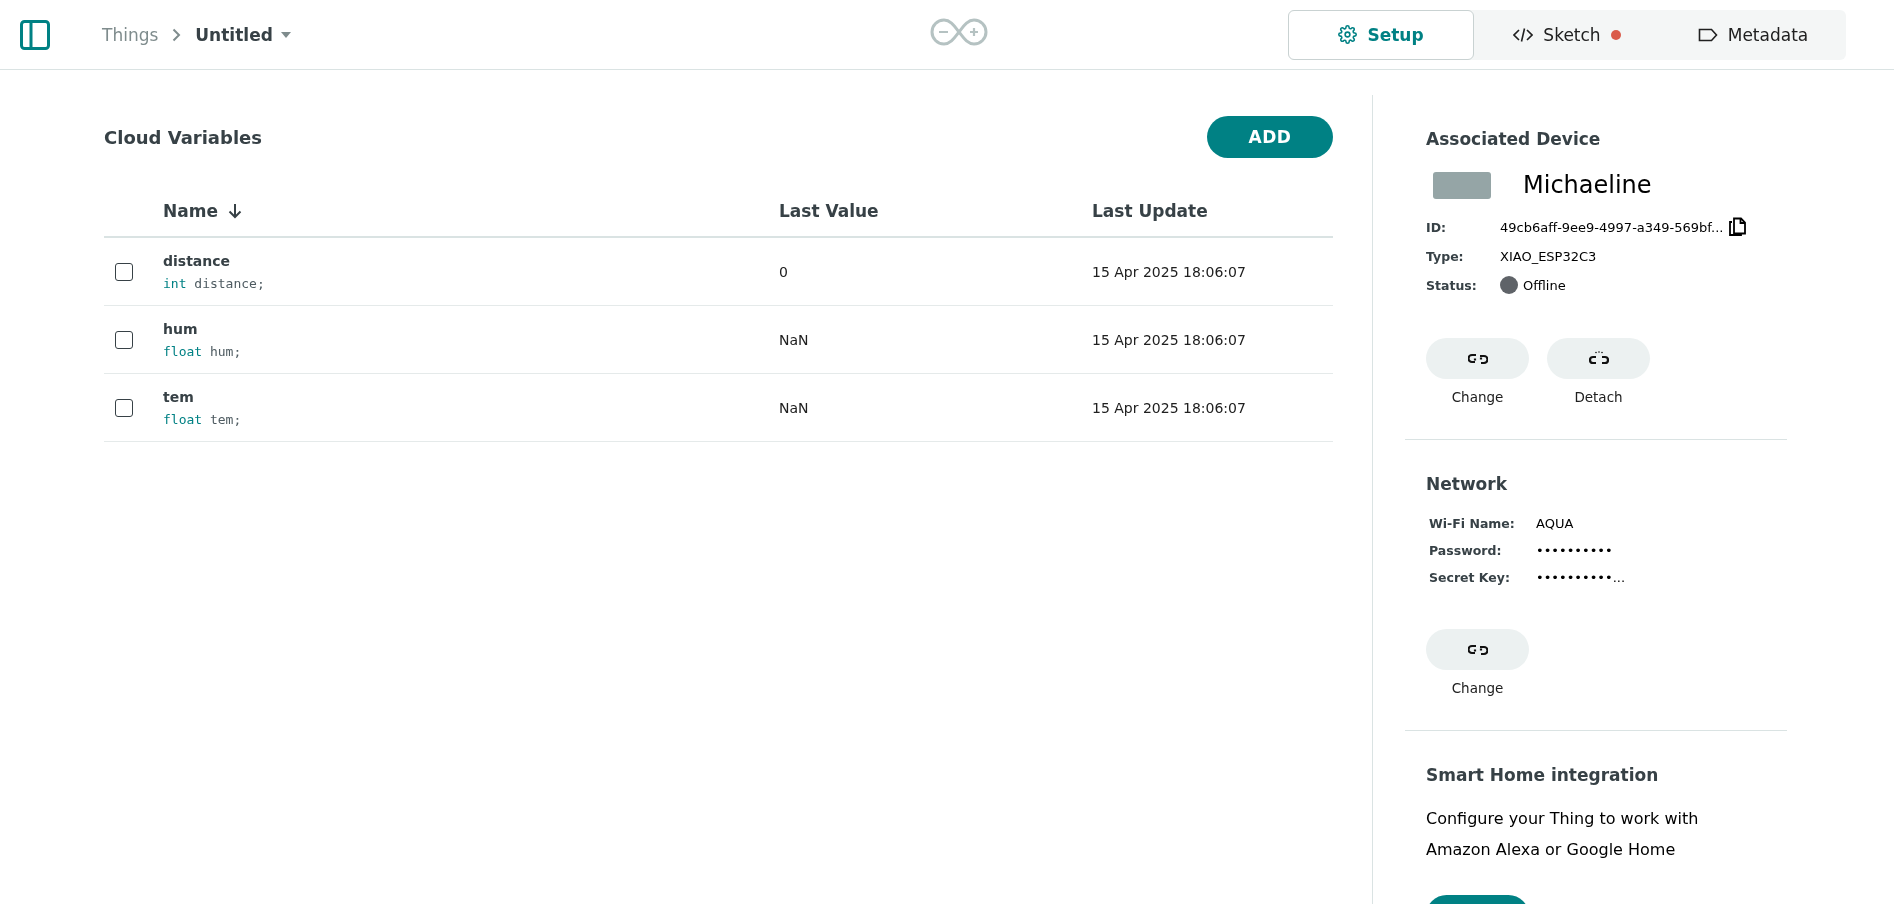  What do you see at coordinates (202, 351) in the screenshot?
I see `variable-declaration: float hum;` at bounding box center [202, 351].